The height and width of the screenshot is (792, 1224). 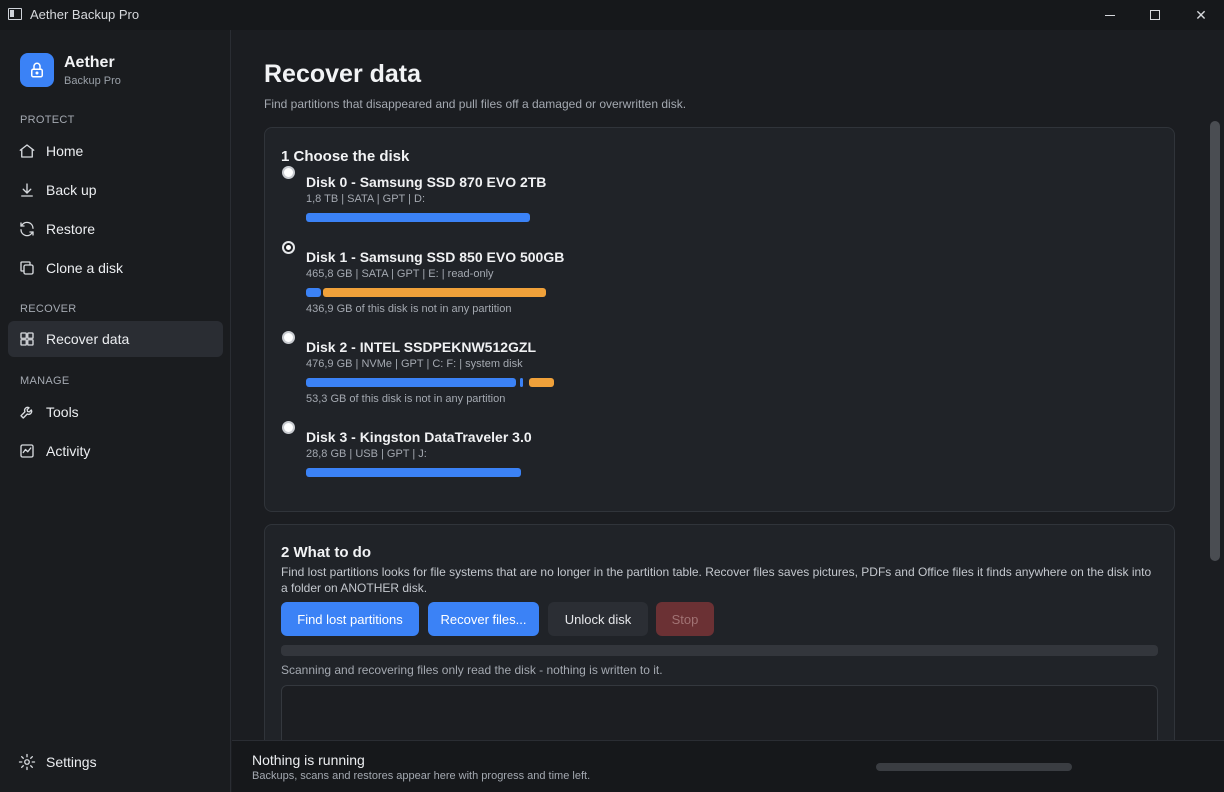 I want to click on disk-0-radio, so click(x=288, y=172).